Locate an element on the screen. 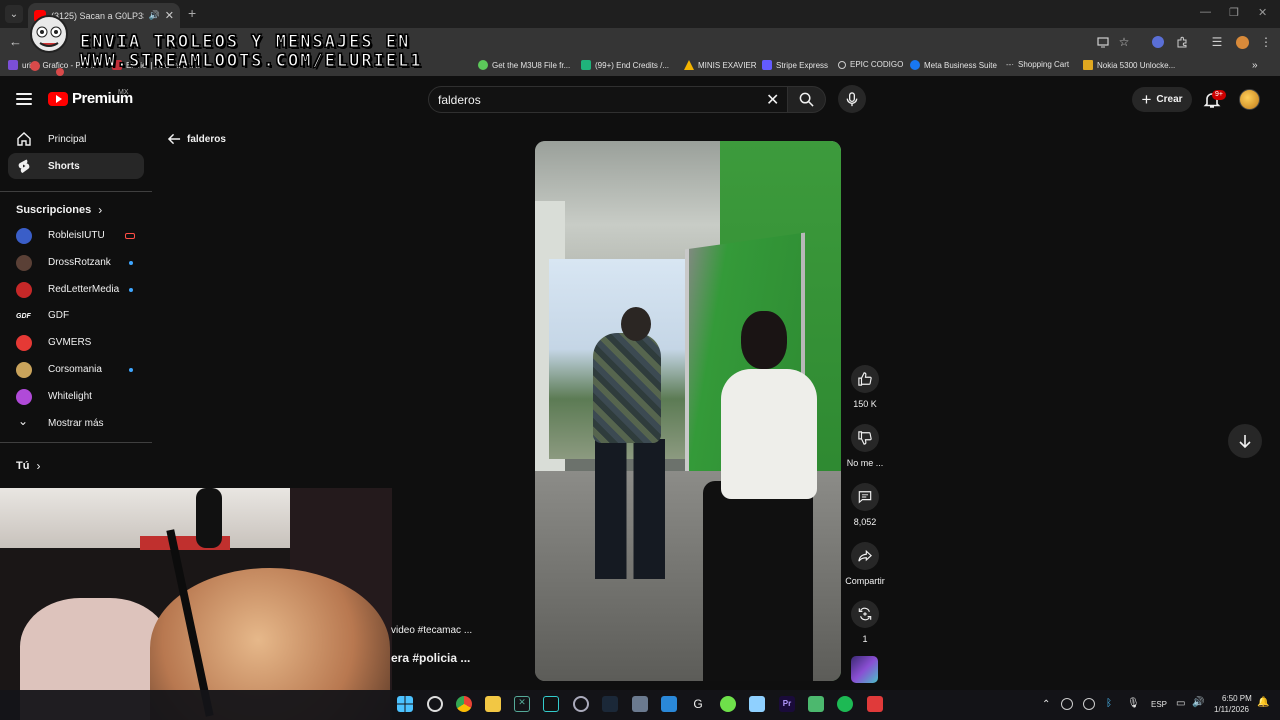 The image size is (1280, 720). clock-time: 6:50 PM is located at coordinates (1237, 698).